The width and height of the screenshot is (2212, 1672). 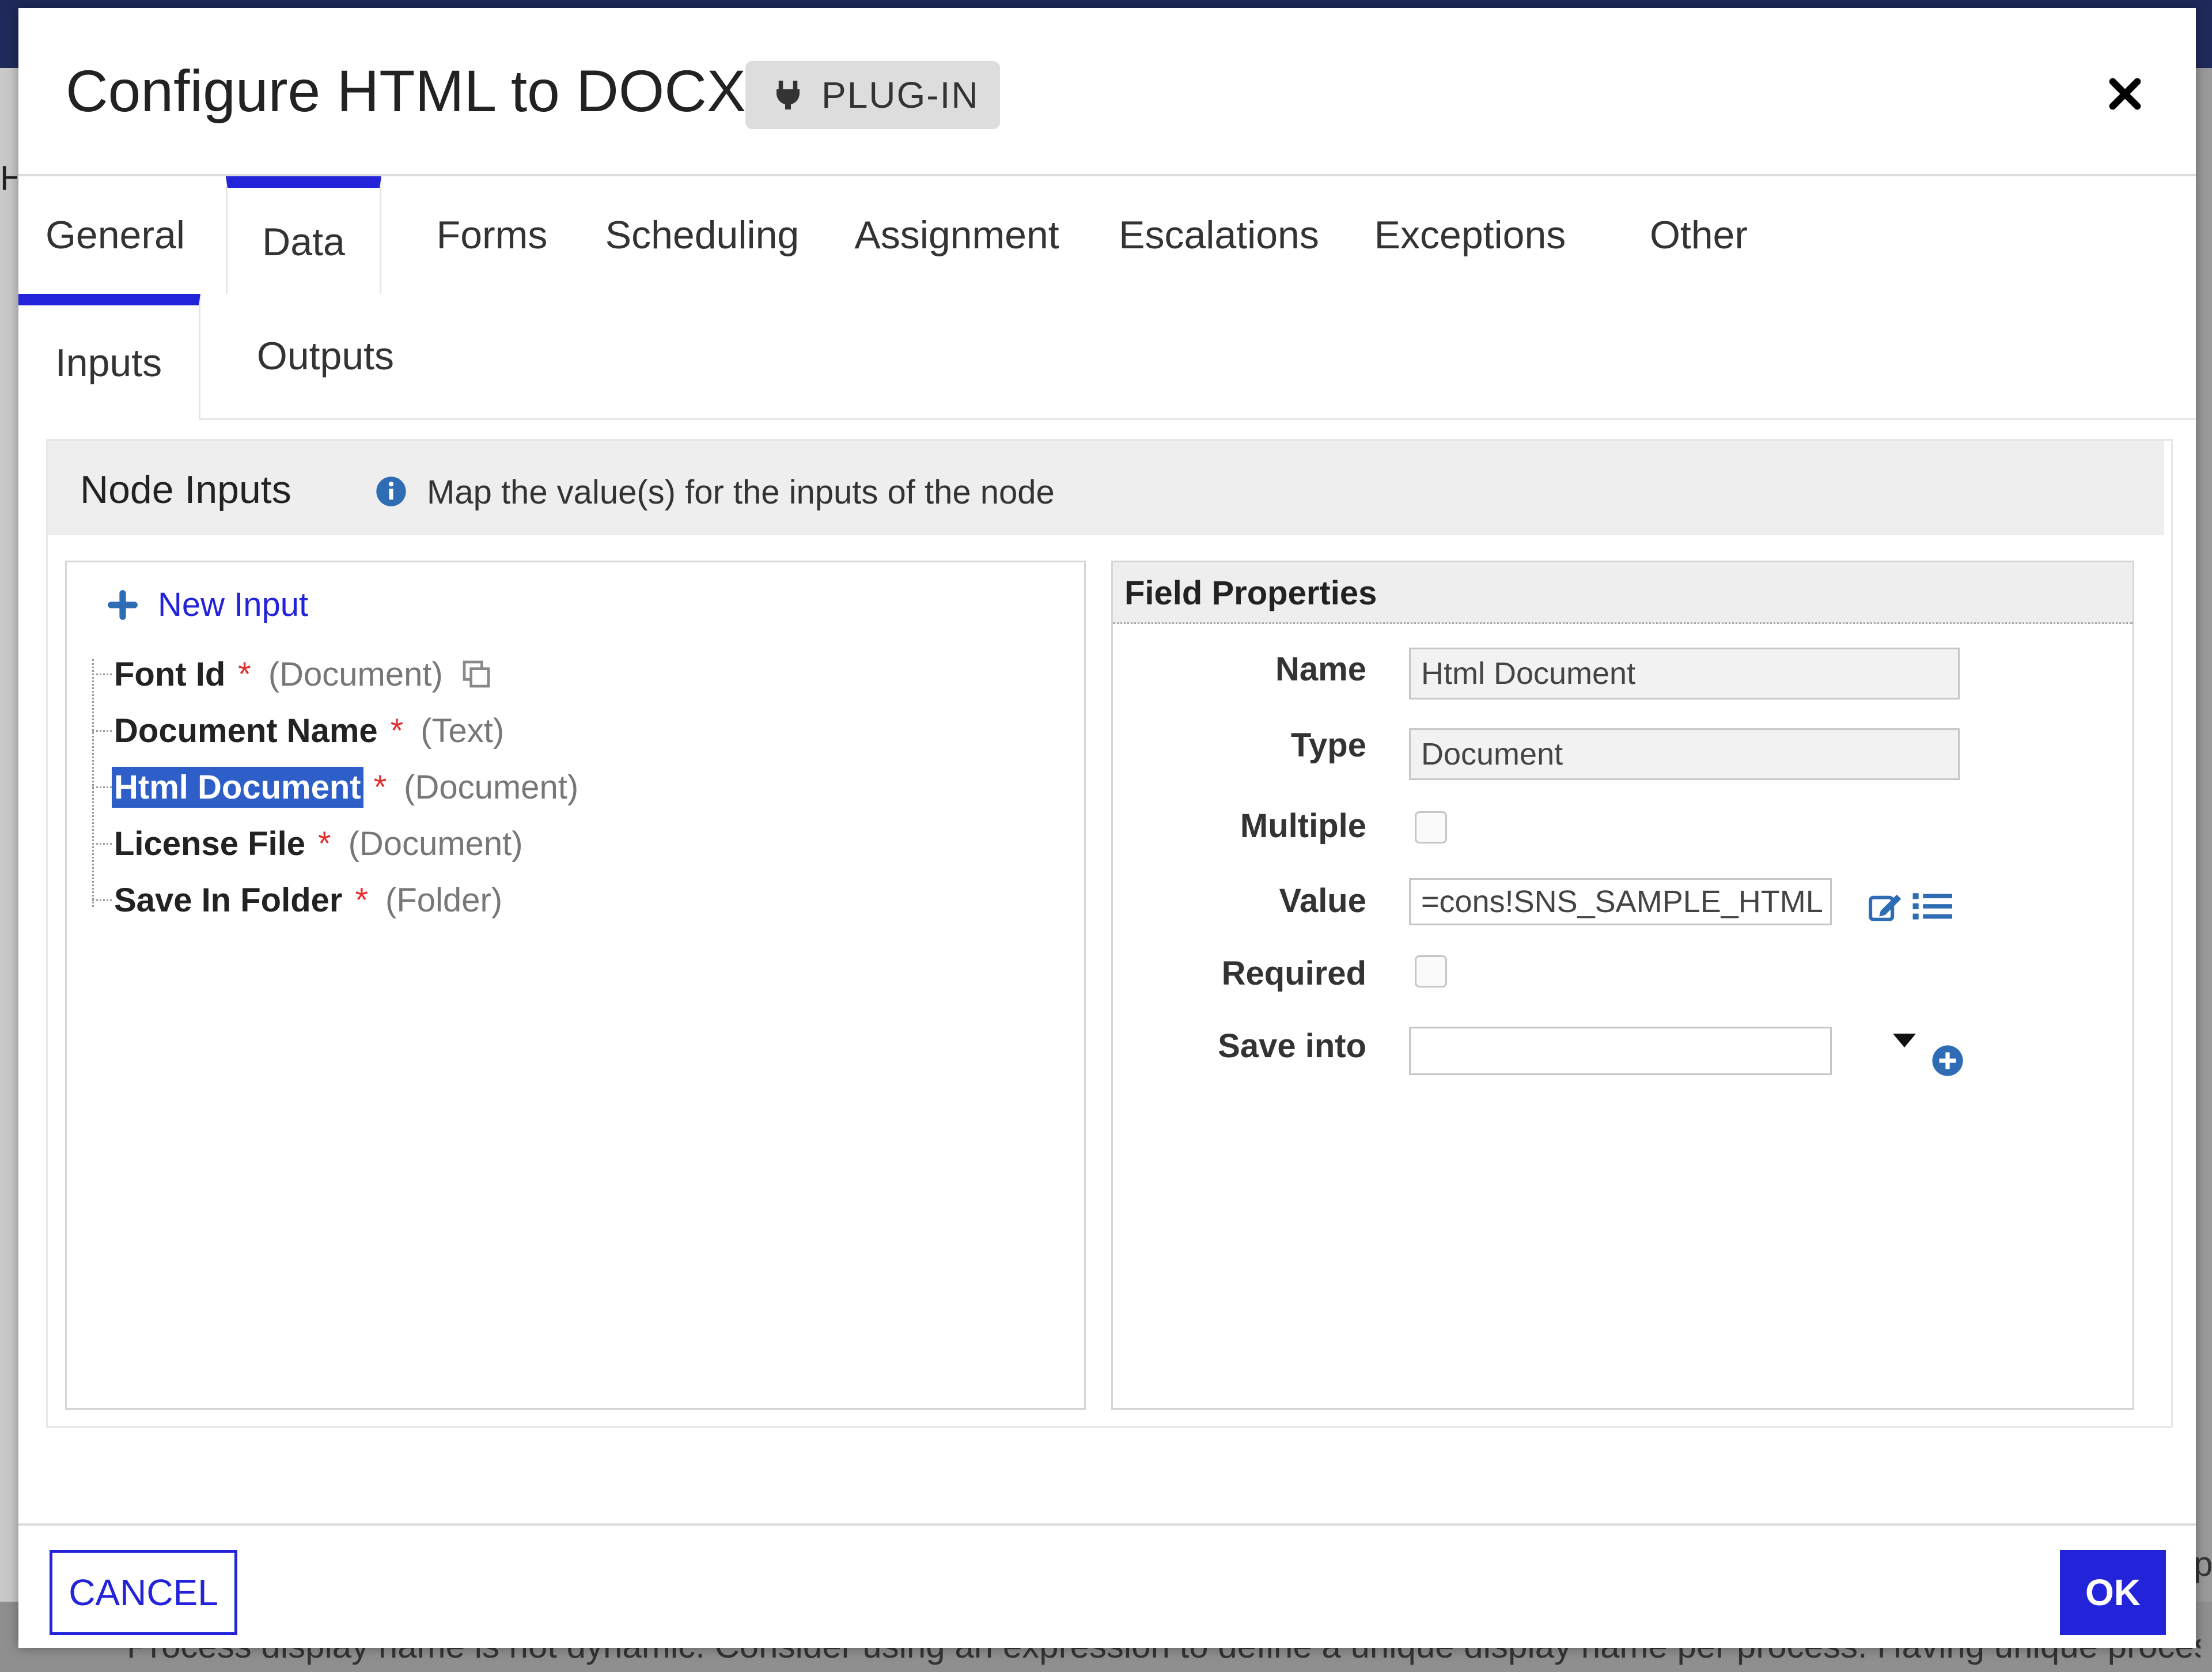 I want to click on tree-item-name: Font Id, so click(x=170, y=674).